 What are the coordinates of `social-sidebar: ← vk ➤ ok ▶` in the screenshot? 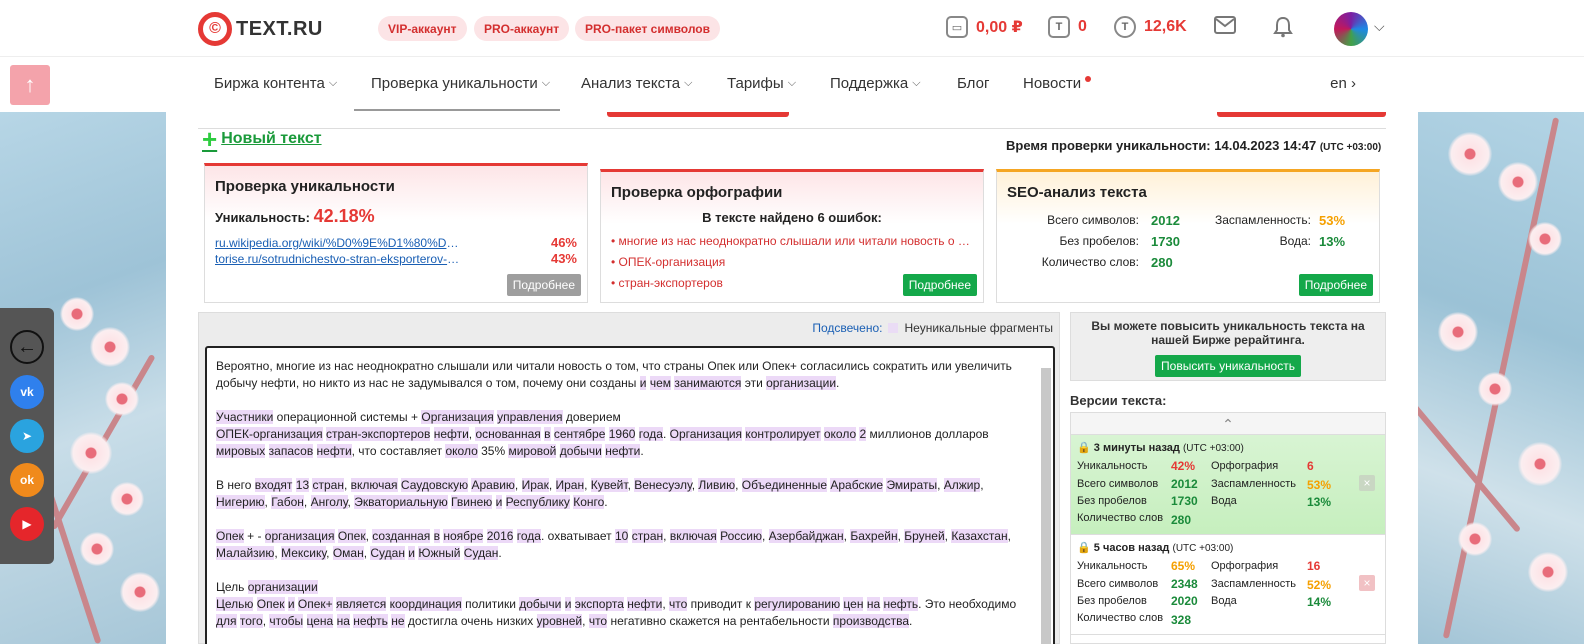 It's located at (27, 436).